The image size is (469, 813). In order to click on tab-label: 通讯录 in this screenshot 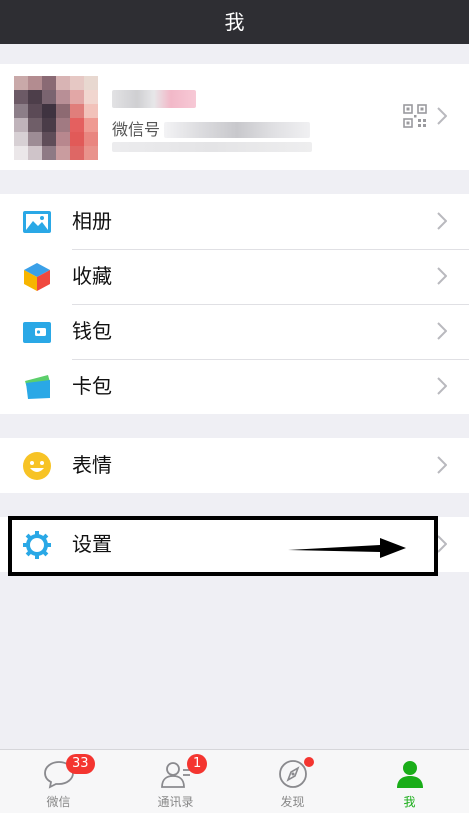, I will do `click(175, 802)`.